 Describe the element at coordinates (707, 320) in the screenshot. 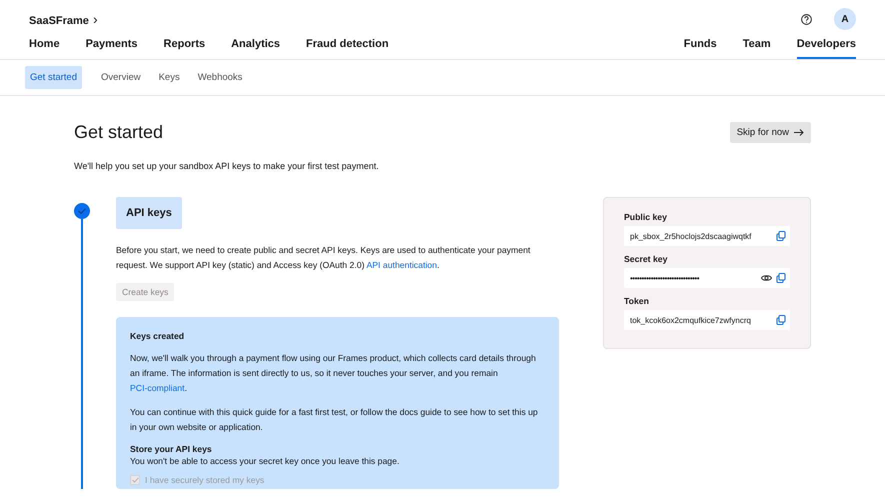

I see `key-field: tok_kcok6ox2cmqufkice7zwfyncrq` at that location.